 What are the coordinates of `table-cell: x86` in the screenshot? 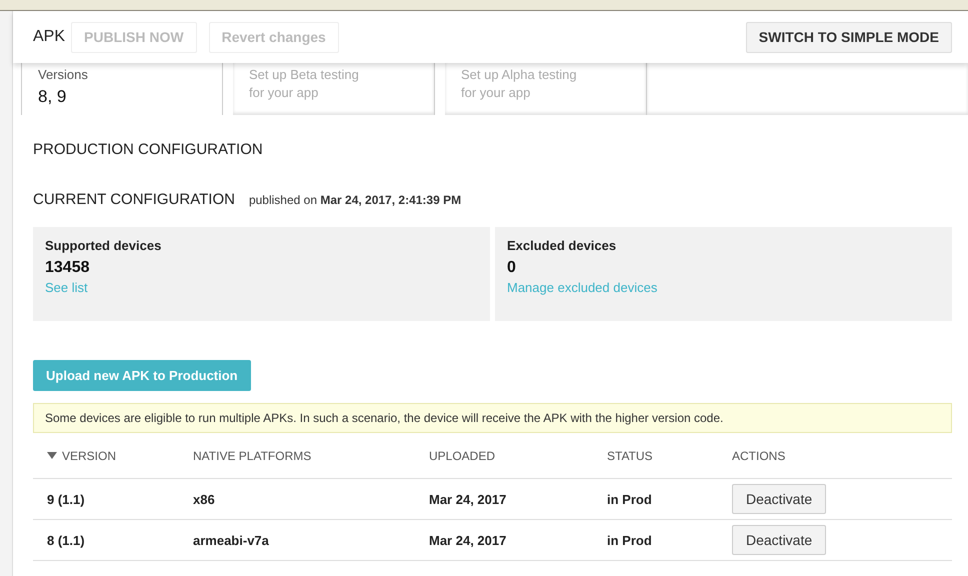 It's located at (311, 499).